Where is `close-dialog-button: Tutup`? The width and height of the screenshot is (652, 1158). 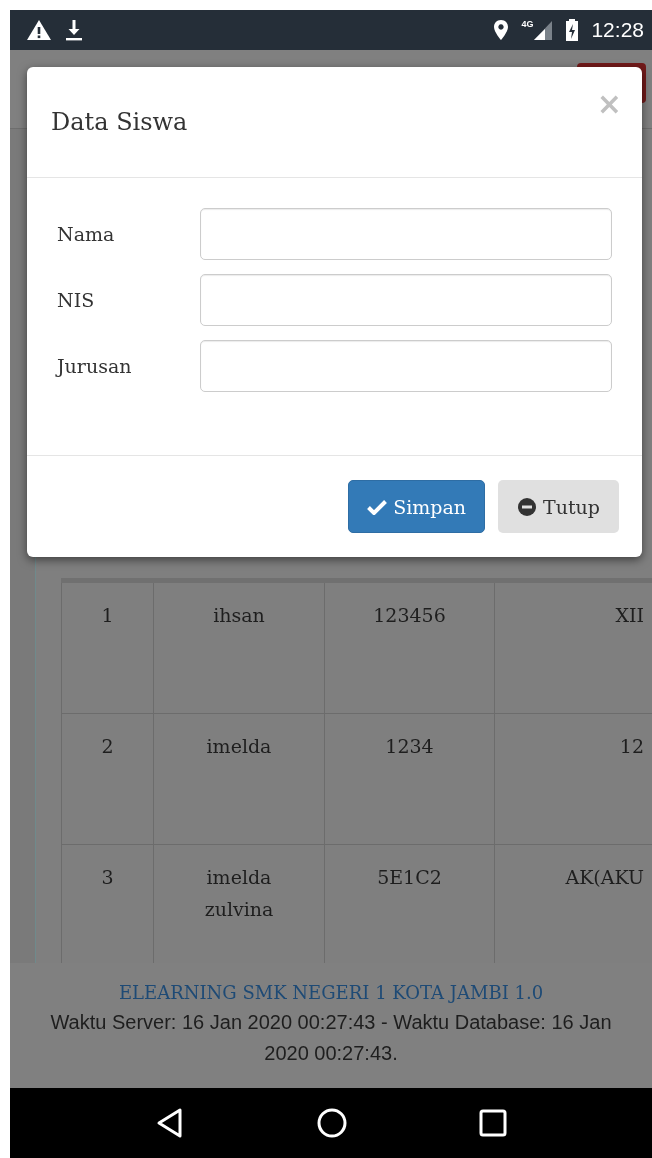
close-dialog-button: Tutup is located at coordinates (558, 506).